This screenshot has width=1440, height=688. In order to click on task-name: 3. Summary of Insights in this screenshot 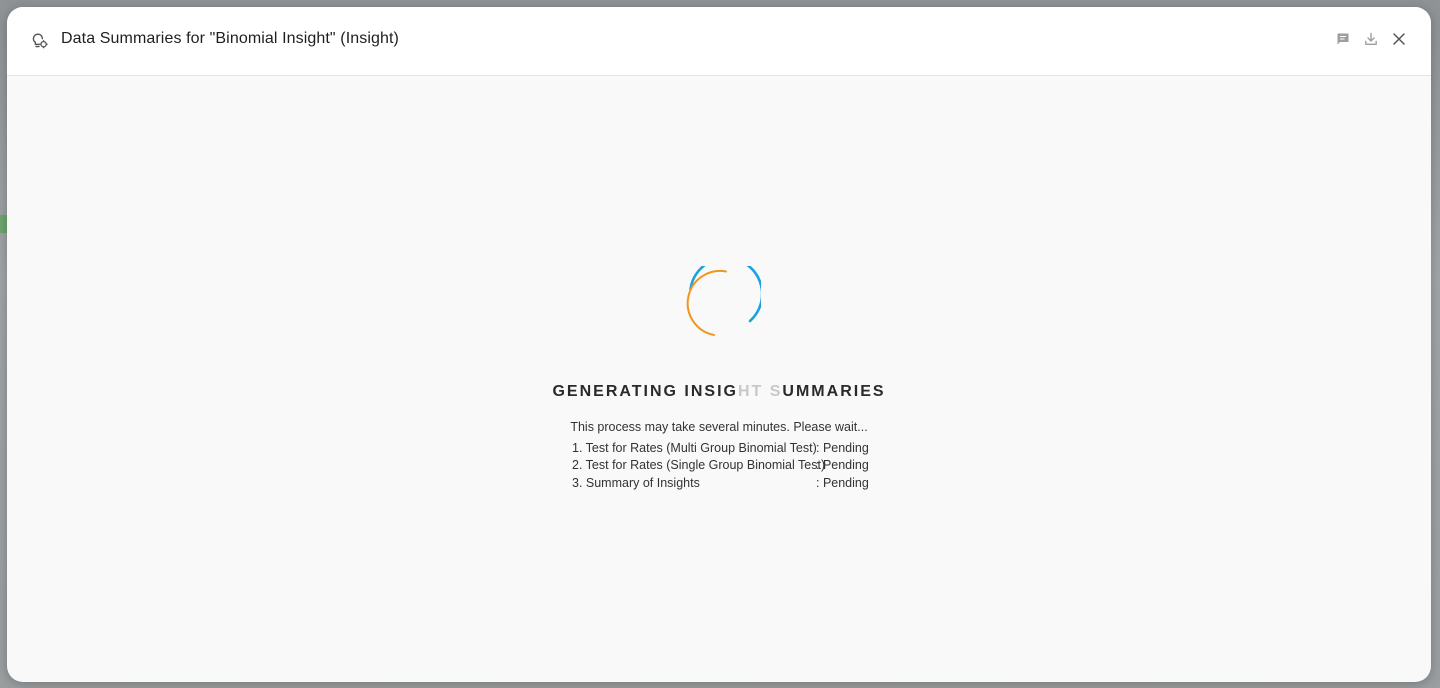, I will do `click(636, 482)`.